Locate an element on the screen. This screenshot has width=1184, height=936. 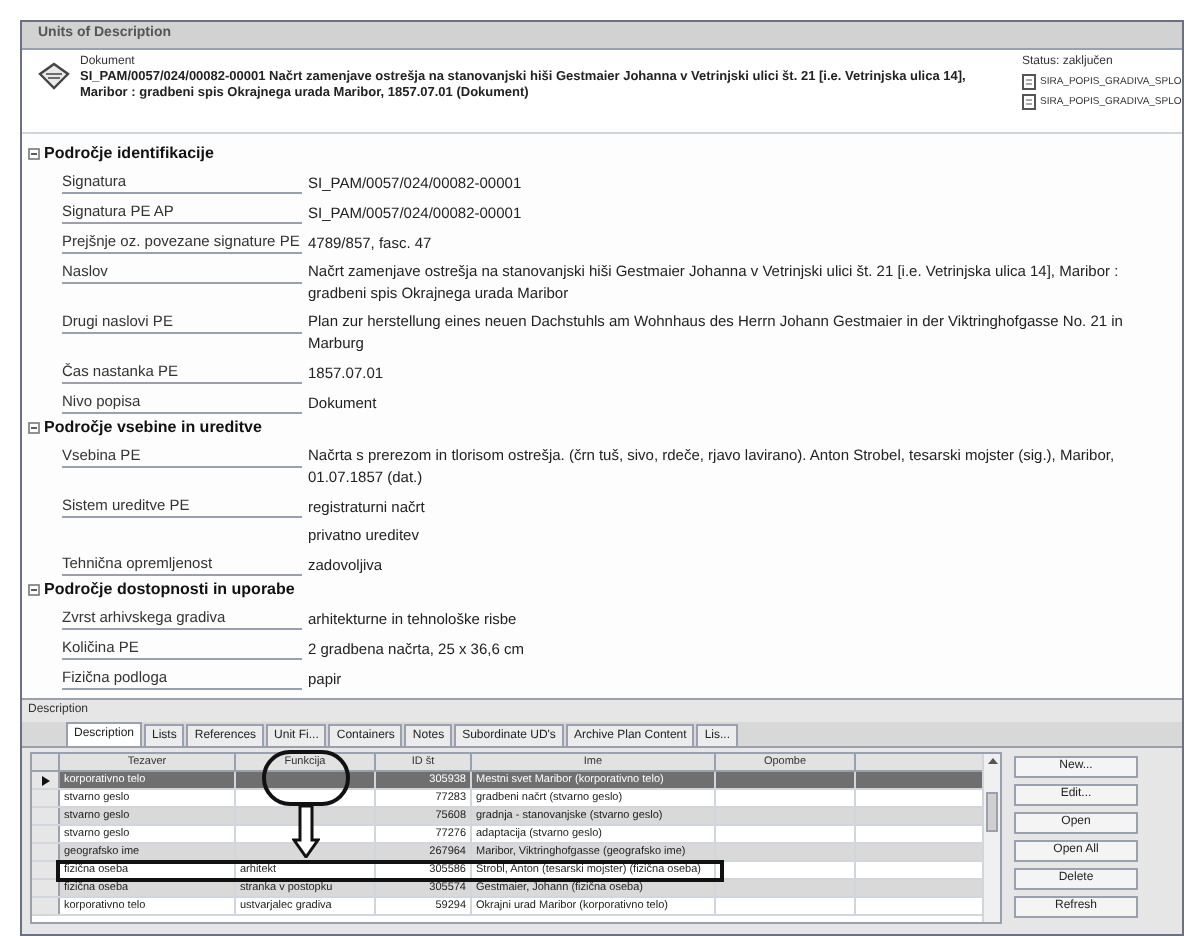
scroll-thumb is located at coordinates (992, 812).